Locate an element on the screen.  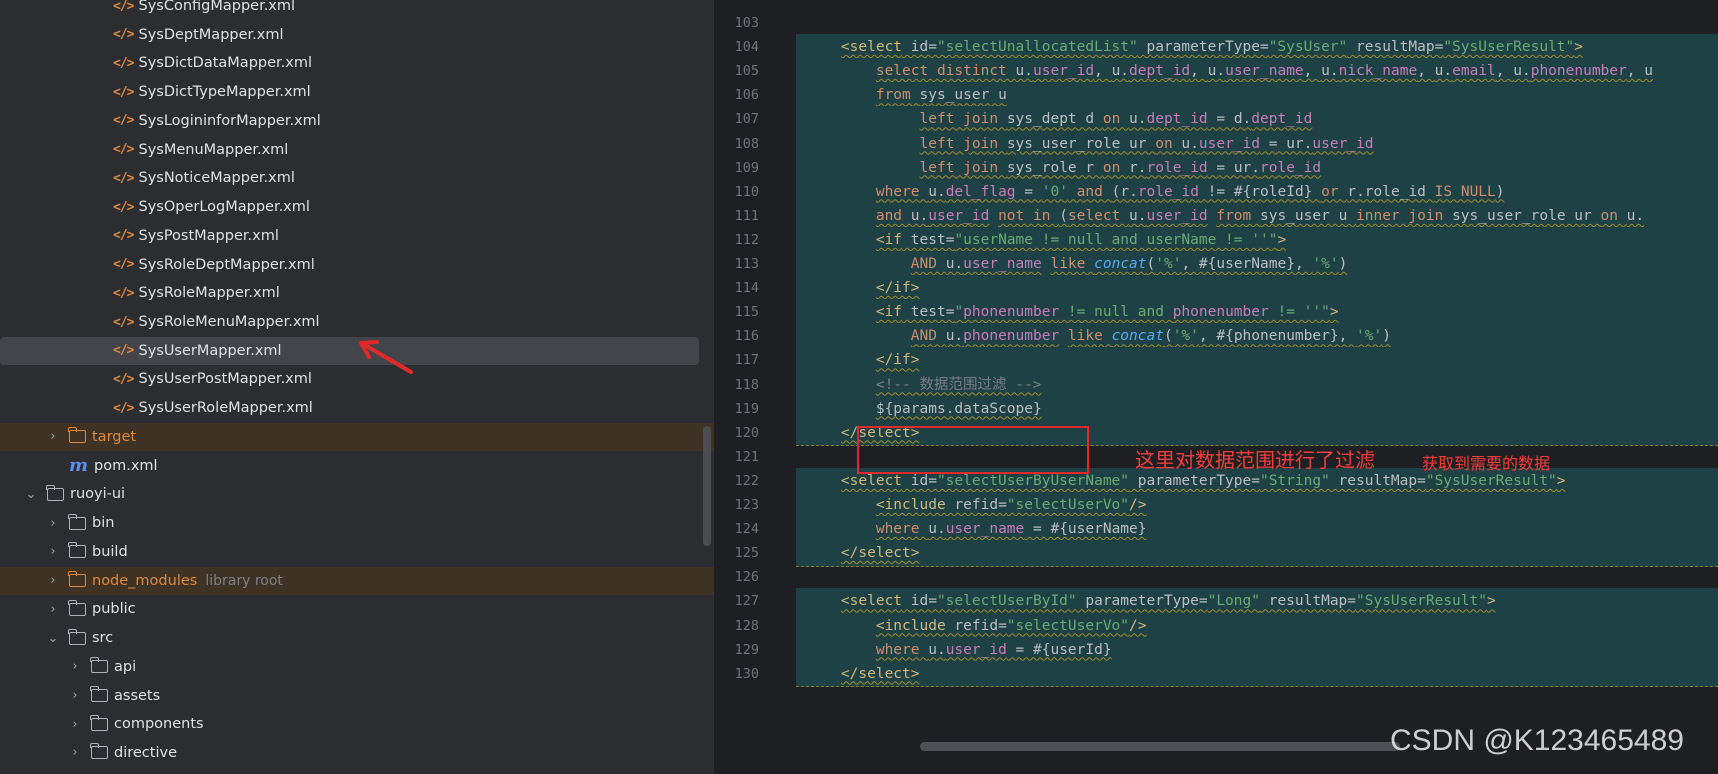
code-line: 103 is located at coordinates (1216, 23).